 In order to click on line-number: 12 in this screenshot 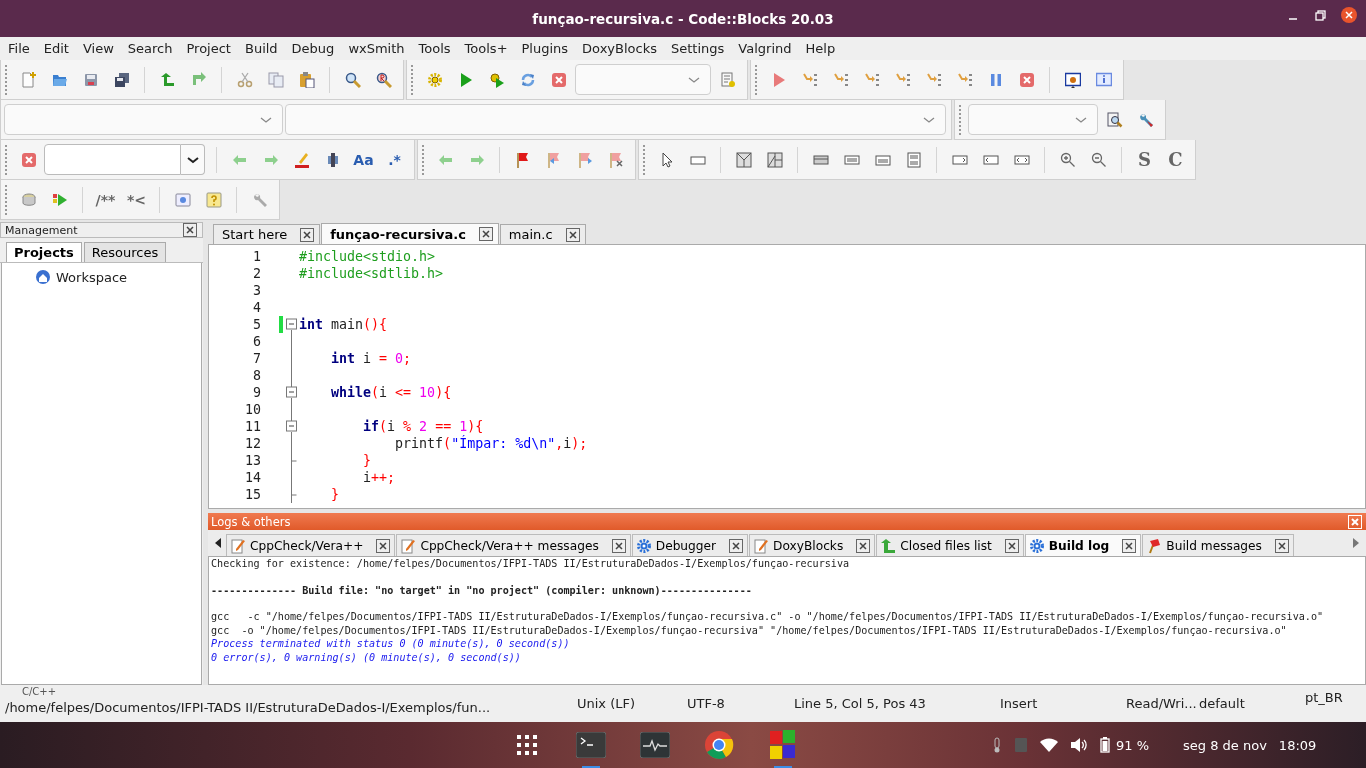, I will do `click(252, 443)`.